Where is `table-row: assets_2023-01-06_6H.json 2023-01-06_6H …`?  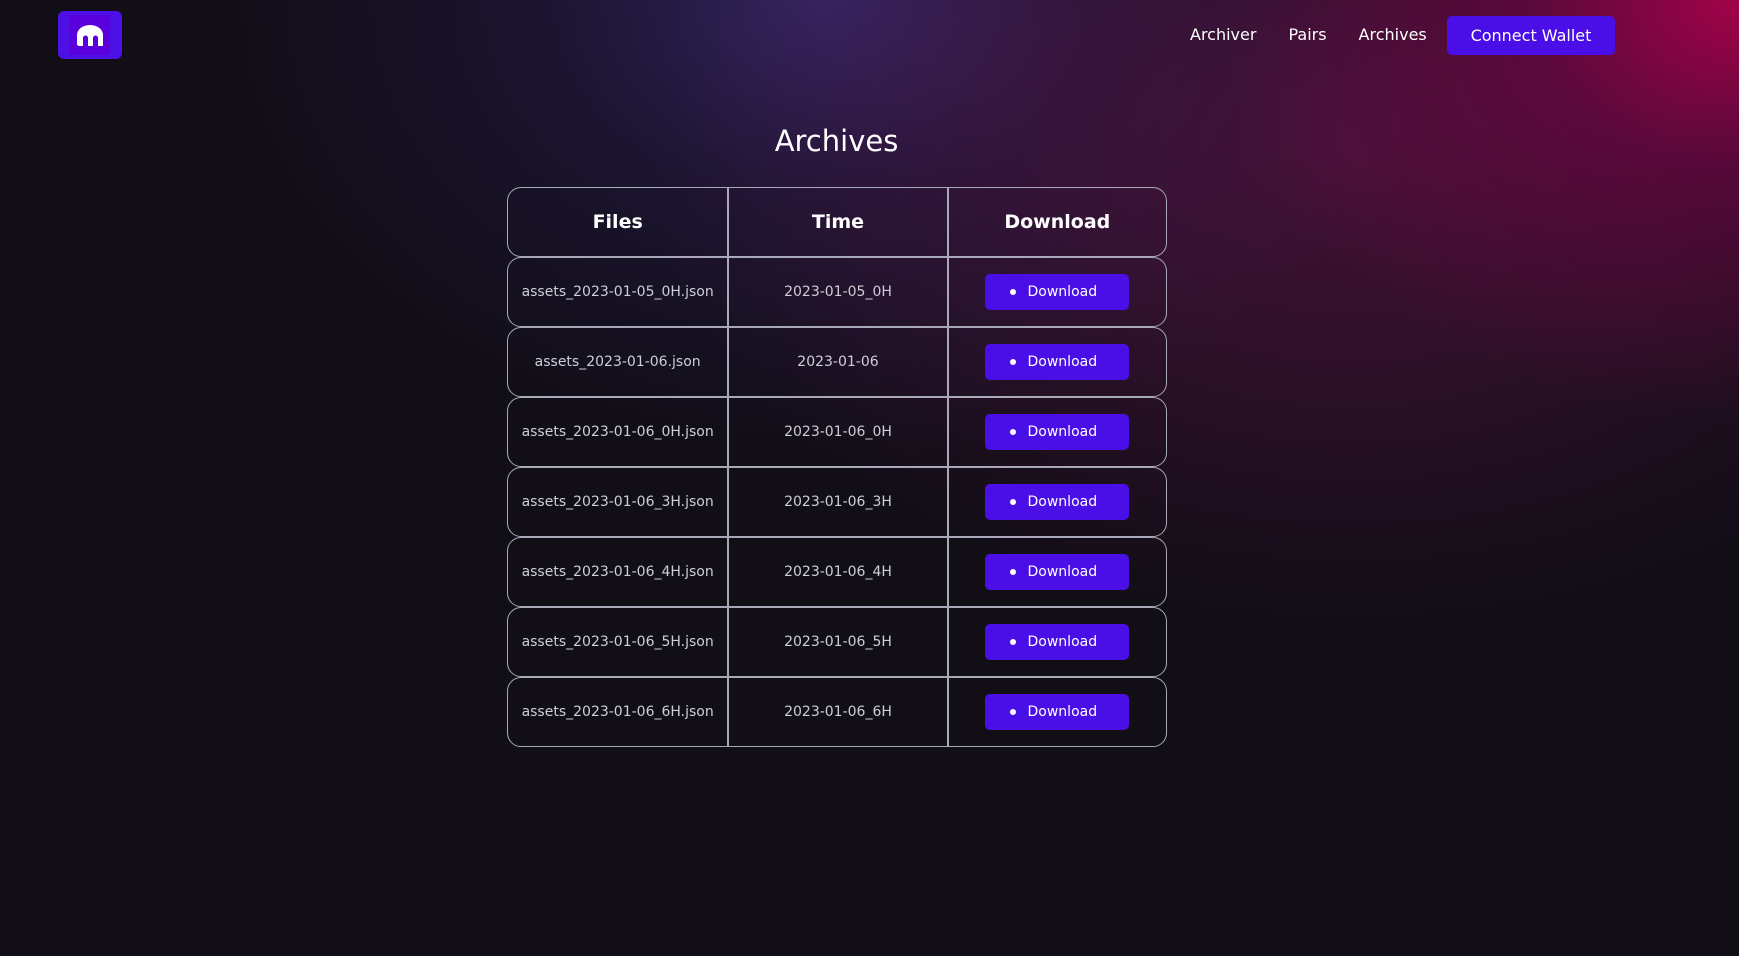
table-row: assets_2023-01-06_6H.json 2023-01-06_6H … is located at coordinates (837, 712).